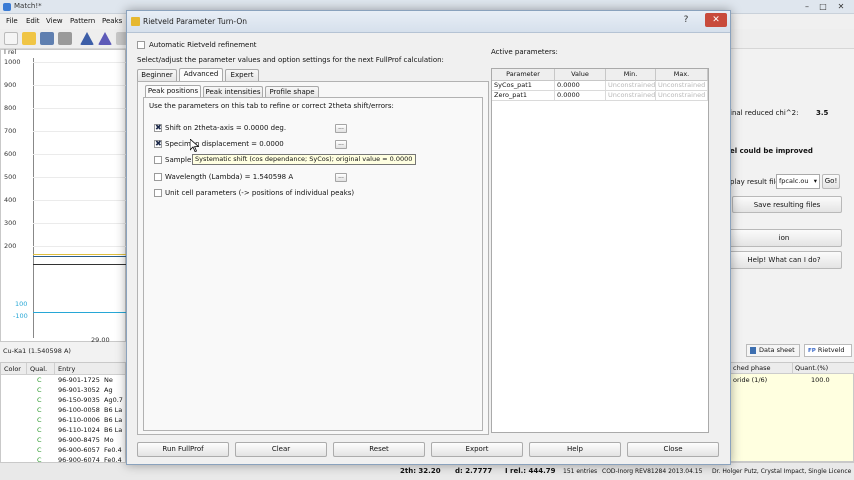  Describe the element at coordinates (183, 449) in the screenshot. I see `run-fullprof-button: Run FullProf` at that location.